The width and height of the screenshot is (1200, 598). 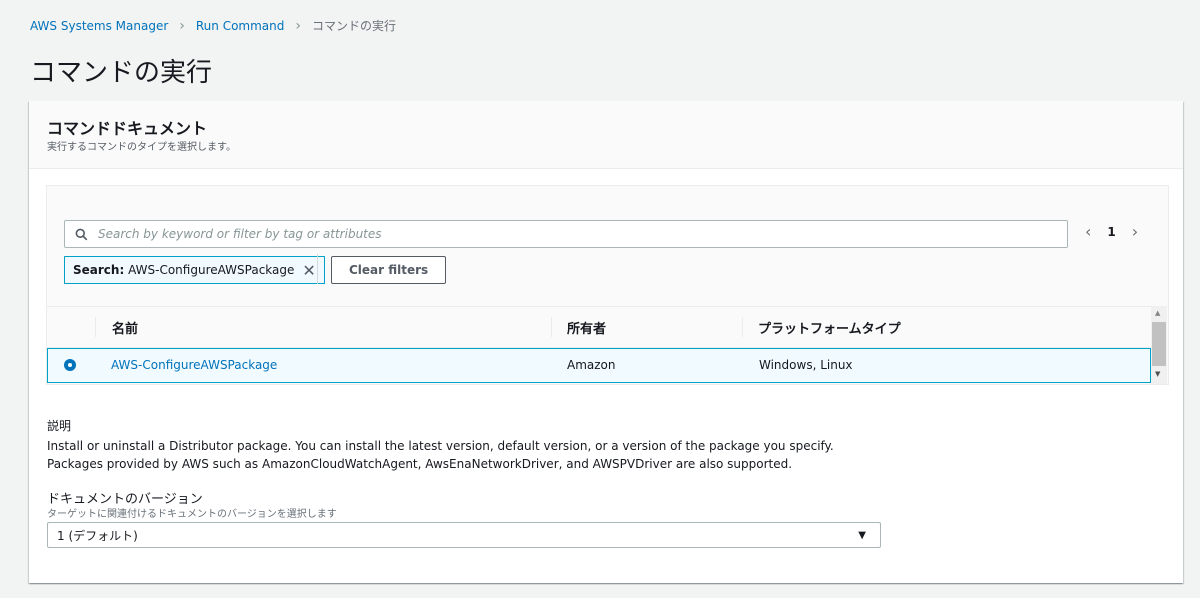 I want to click on version-sublabel: ターゲットに関連付けるドキュメントのバージョンを選択します, so click(x=192, y=514).